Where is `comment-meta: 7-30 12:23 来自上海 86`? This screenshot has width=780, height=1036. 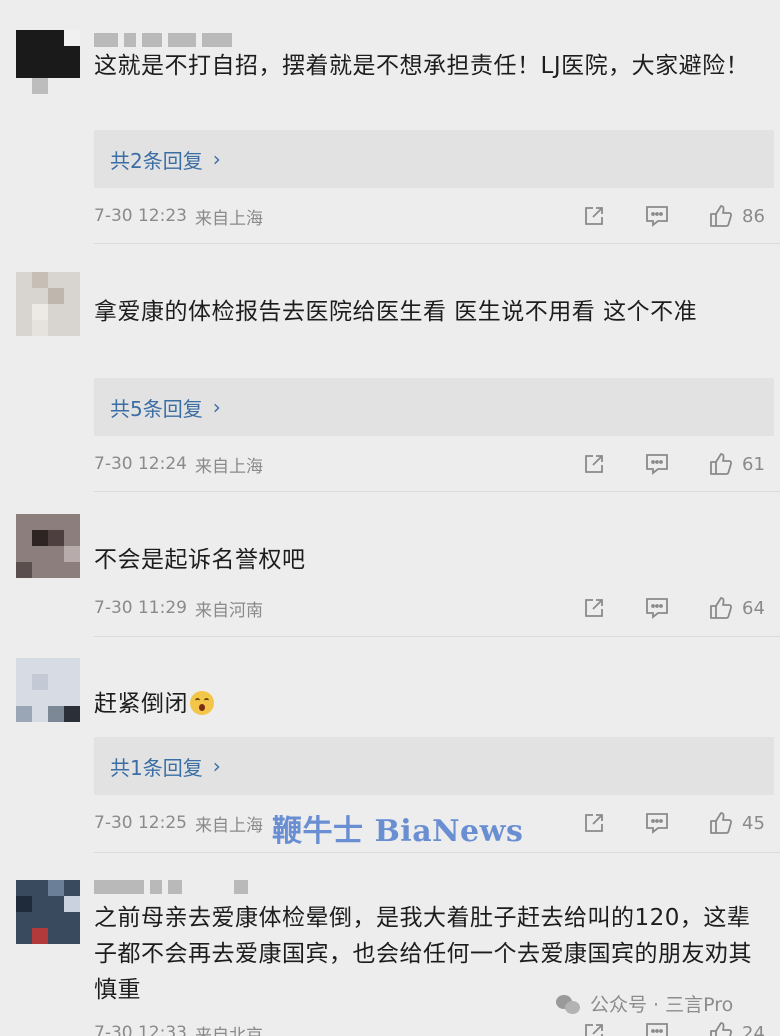
comment-meta: 7-30 12:23 来自上海 86 is located at coordinates (434, 216).